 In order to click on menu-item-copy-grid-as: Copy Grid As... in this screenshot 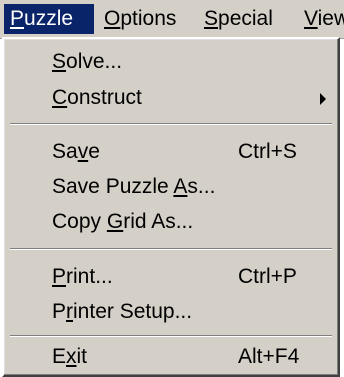, I will do `click(171, 222)`.